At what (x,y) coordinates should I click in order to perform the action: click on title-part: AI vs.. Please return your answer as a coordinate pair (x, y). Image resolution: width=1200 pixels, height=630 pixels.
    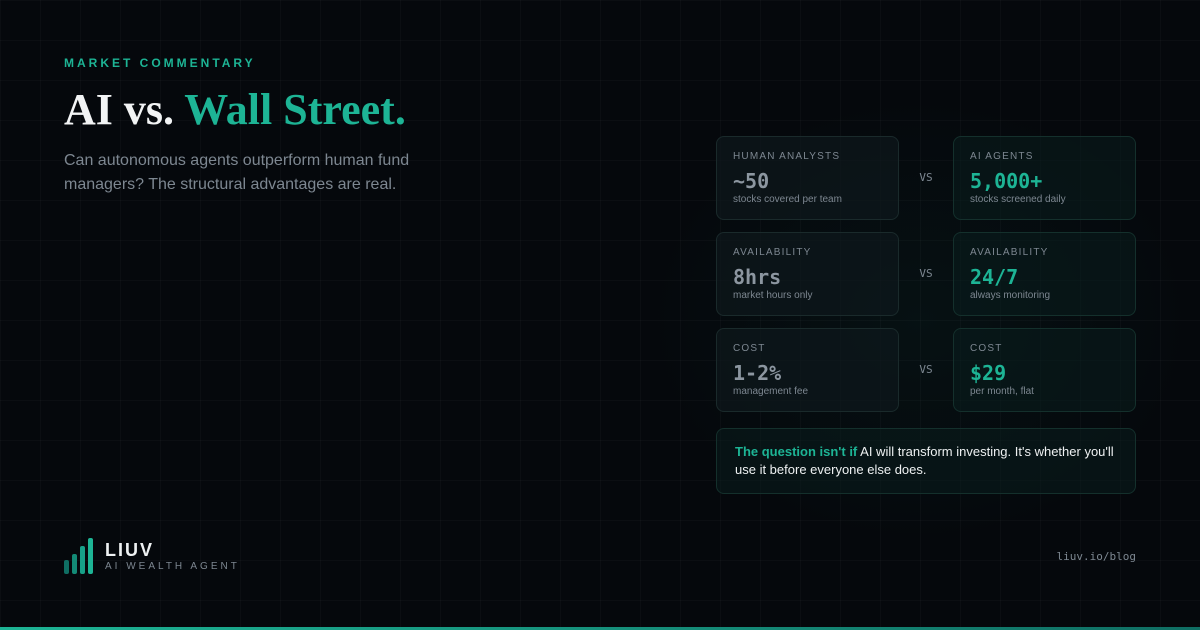
    Looking at the image, I should click on (124, 109).